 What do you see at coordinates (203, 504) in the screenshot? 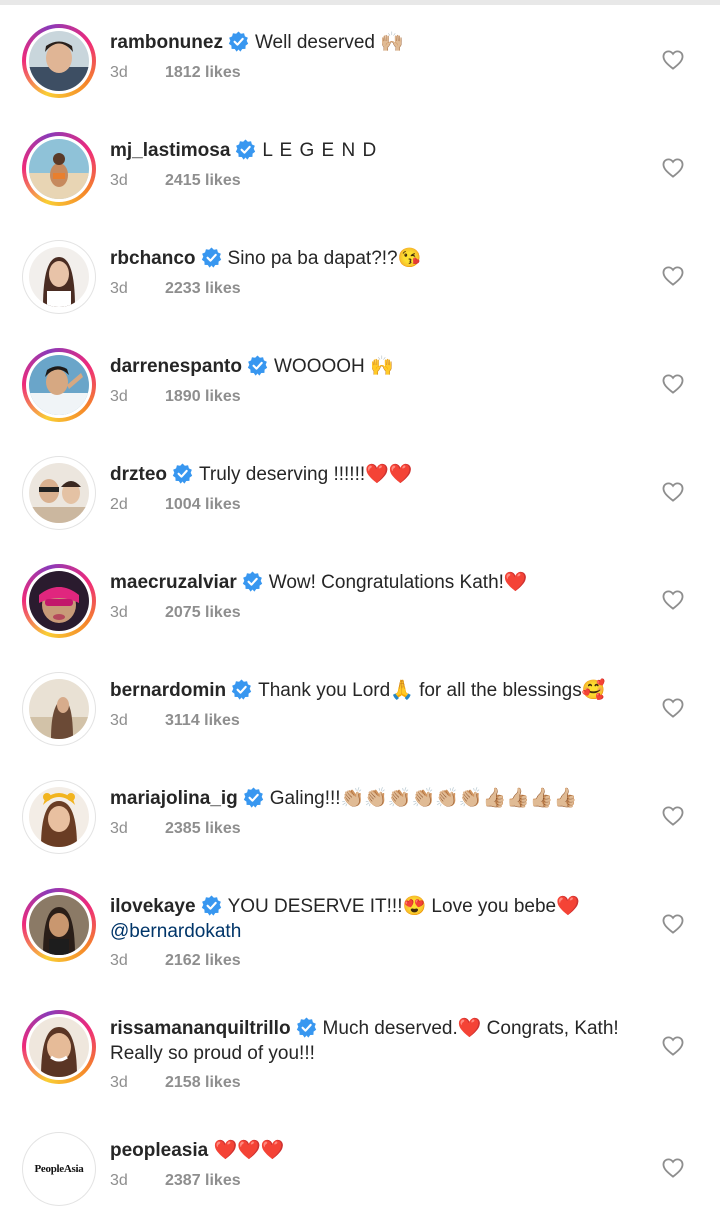
I see `like-count: 1004 likes` at bounding box center [203, 504].